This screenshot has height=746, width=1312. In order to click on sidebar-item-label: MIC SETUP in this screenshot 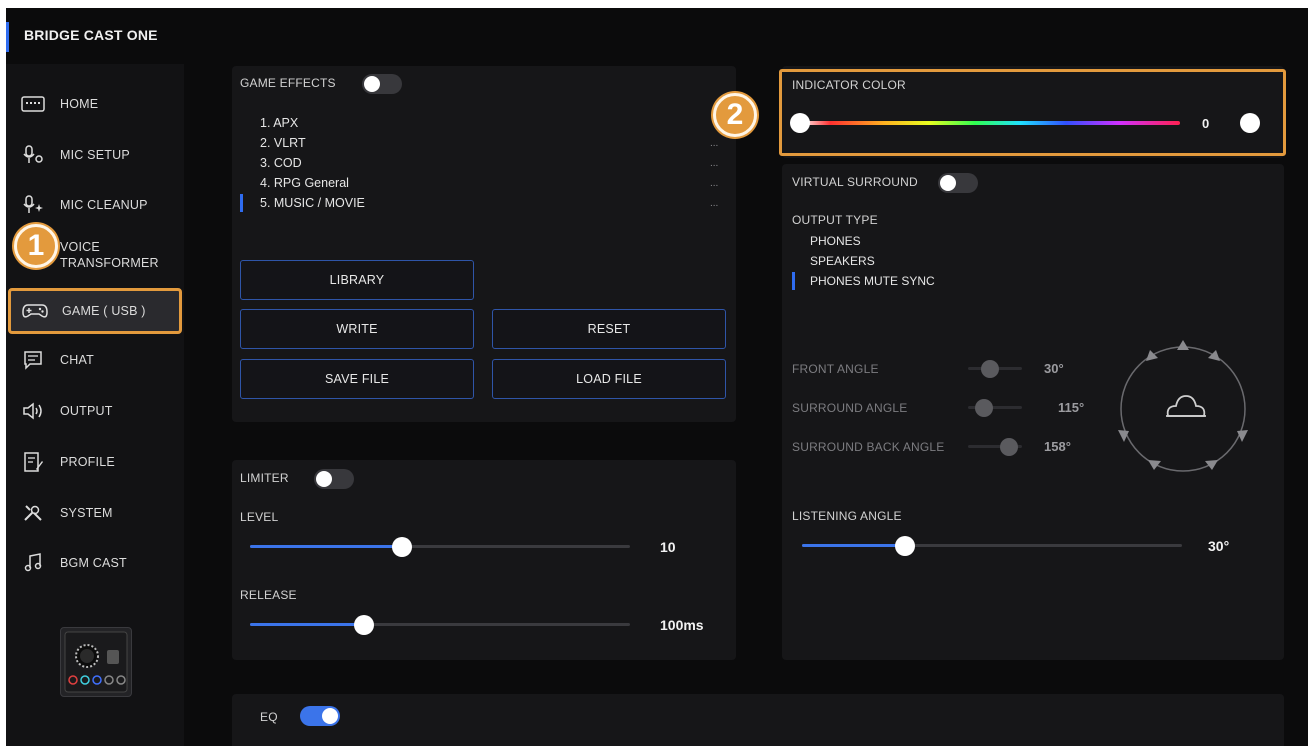, I will do `click(95, 155)`.